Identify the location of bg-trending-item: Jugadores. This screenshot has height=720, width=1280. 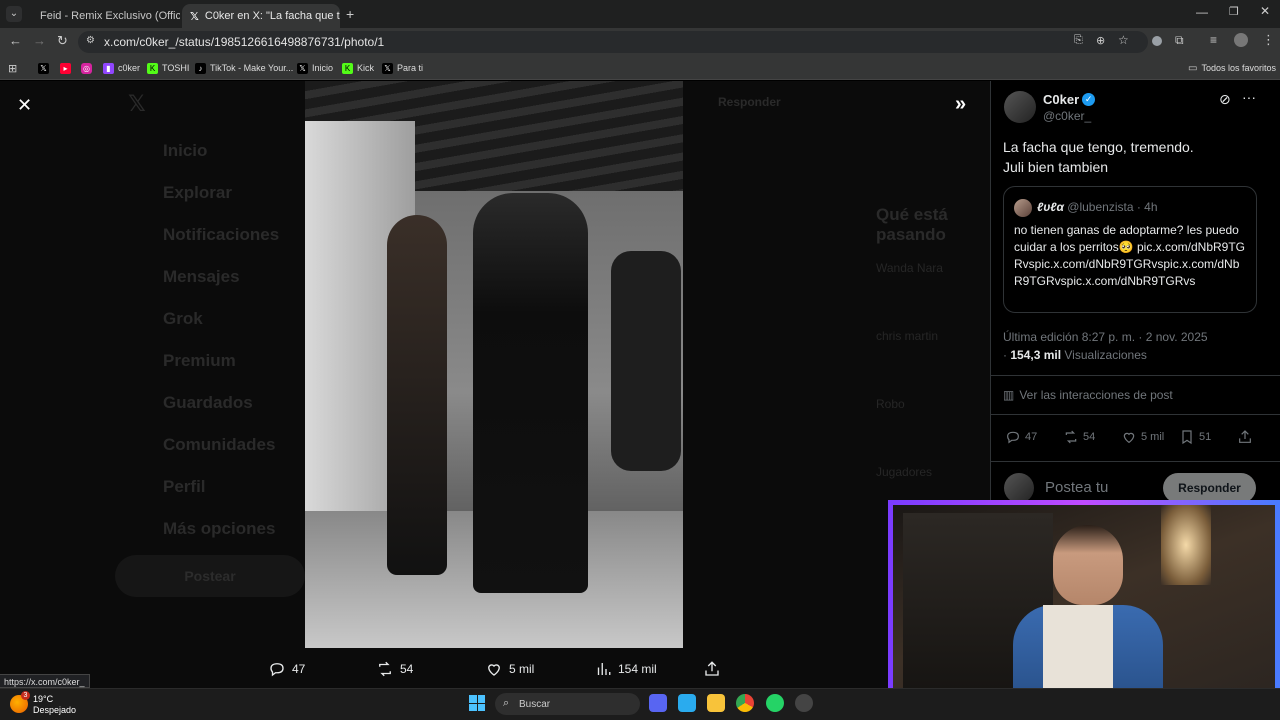
(904, 472).